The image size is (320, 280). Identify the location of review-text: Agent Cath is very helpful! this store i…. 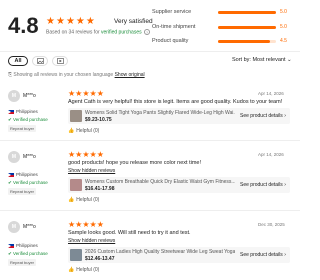
(175, 102).